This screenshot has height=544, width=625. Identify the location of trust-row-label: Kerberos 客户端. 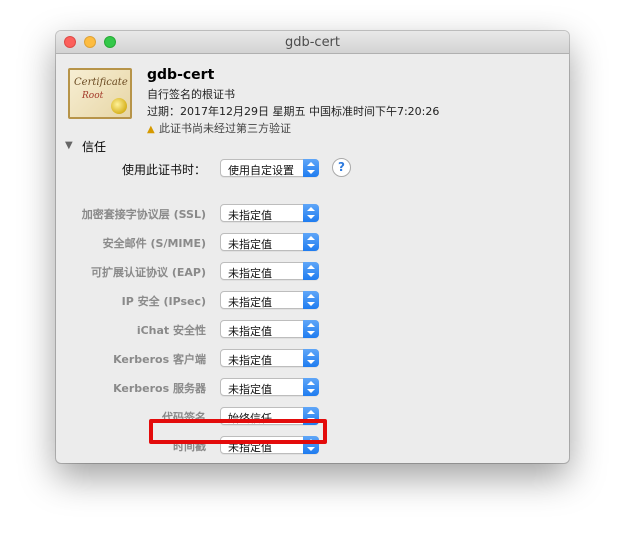
(159, 359).